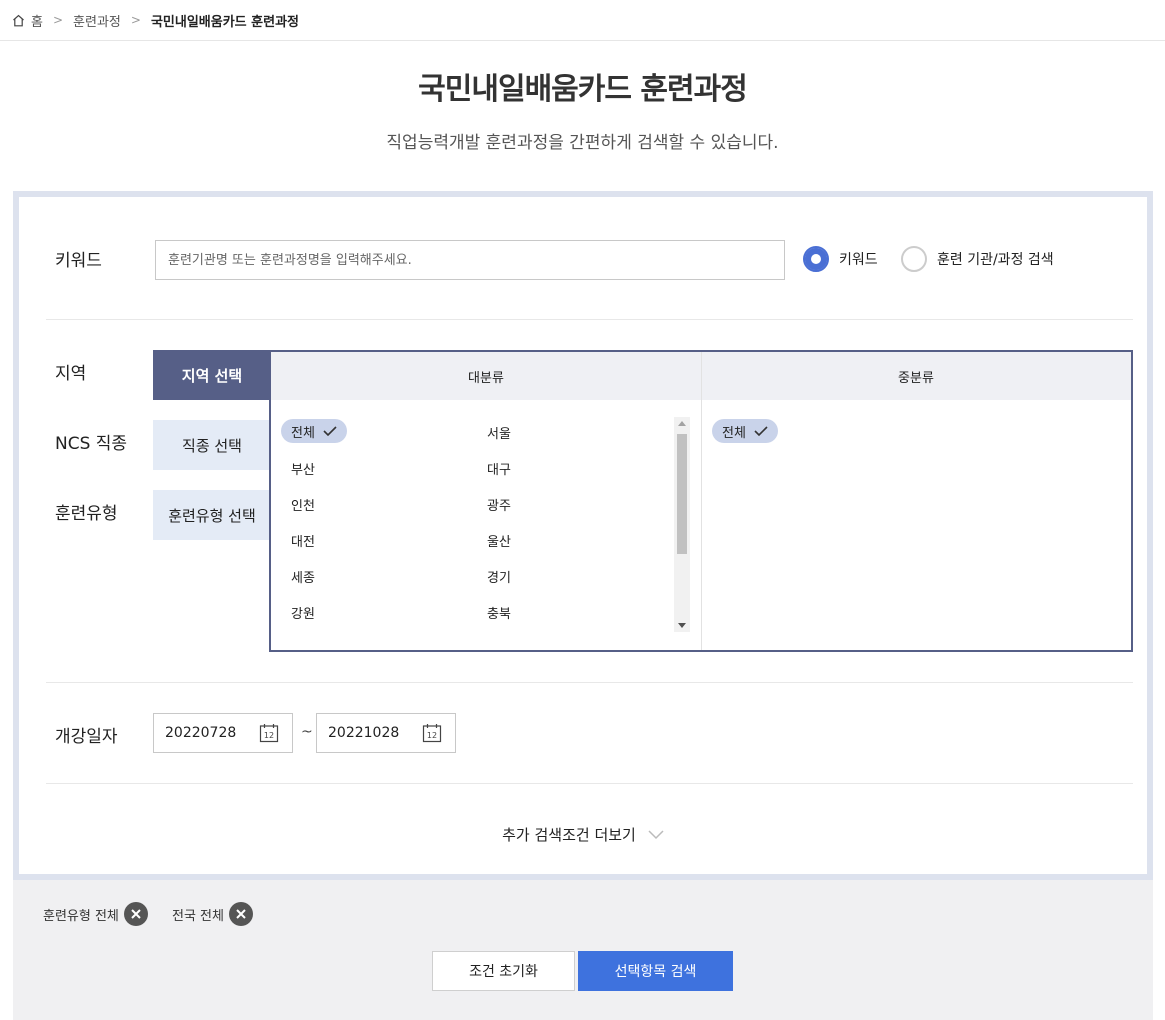 This screenshot has width=1165, height=1020. I want to click on breadcrumb-training-courses: 훈련과정, so click(97, 20).